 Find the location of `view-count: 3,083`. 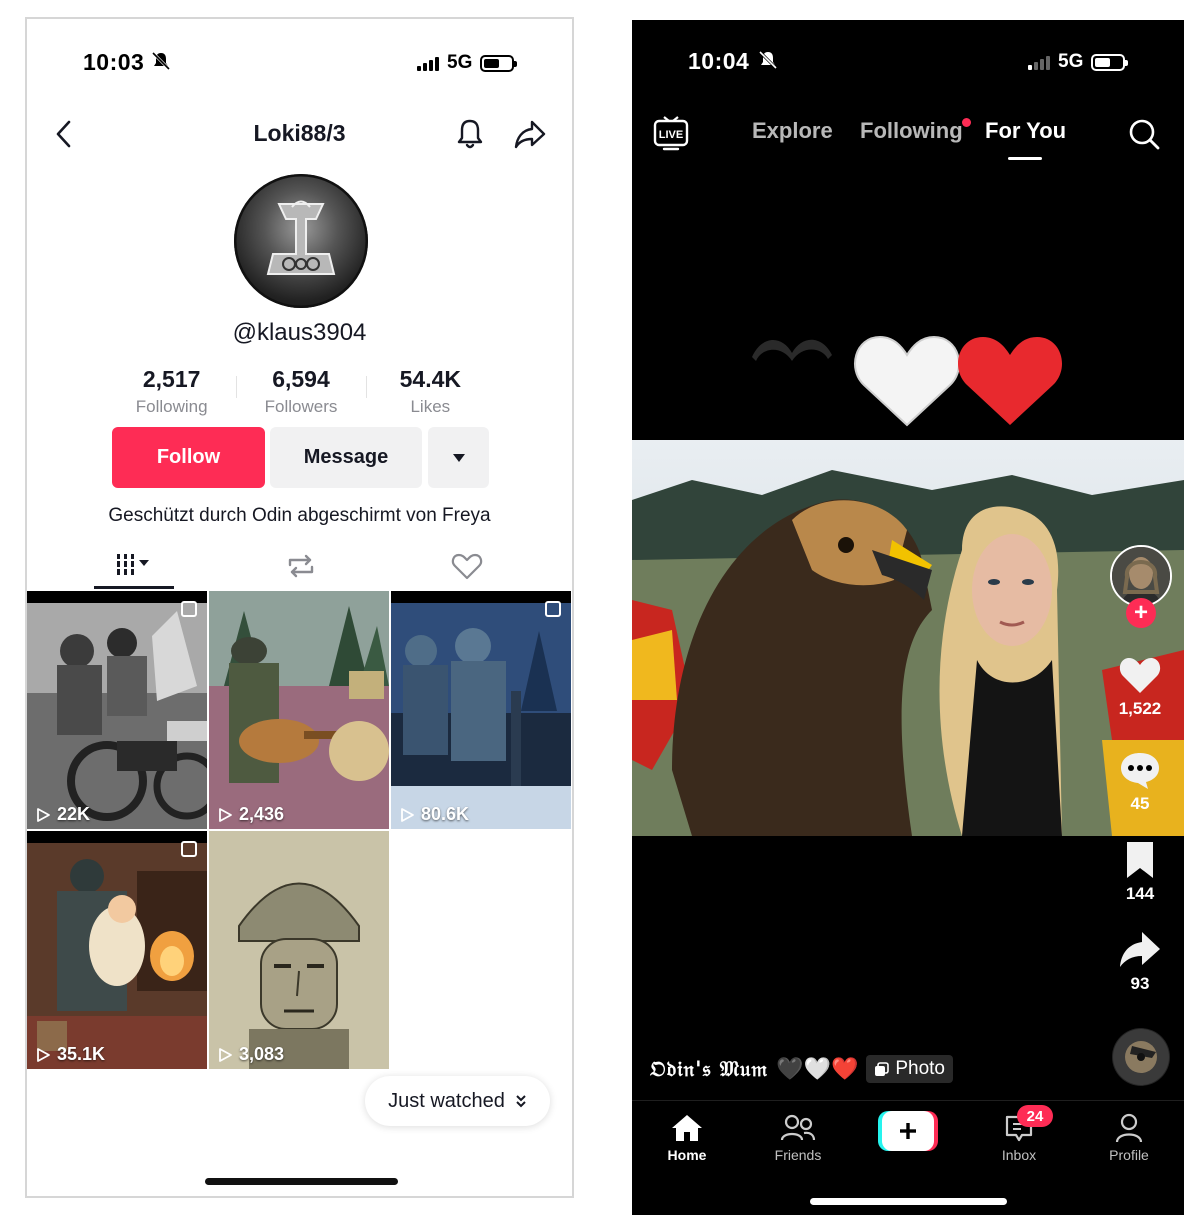

view-count: 3,083 is located at coordinates (250, 1054).